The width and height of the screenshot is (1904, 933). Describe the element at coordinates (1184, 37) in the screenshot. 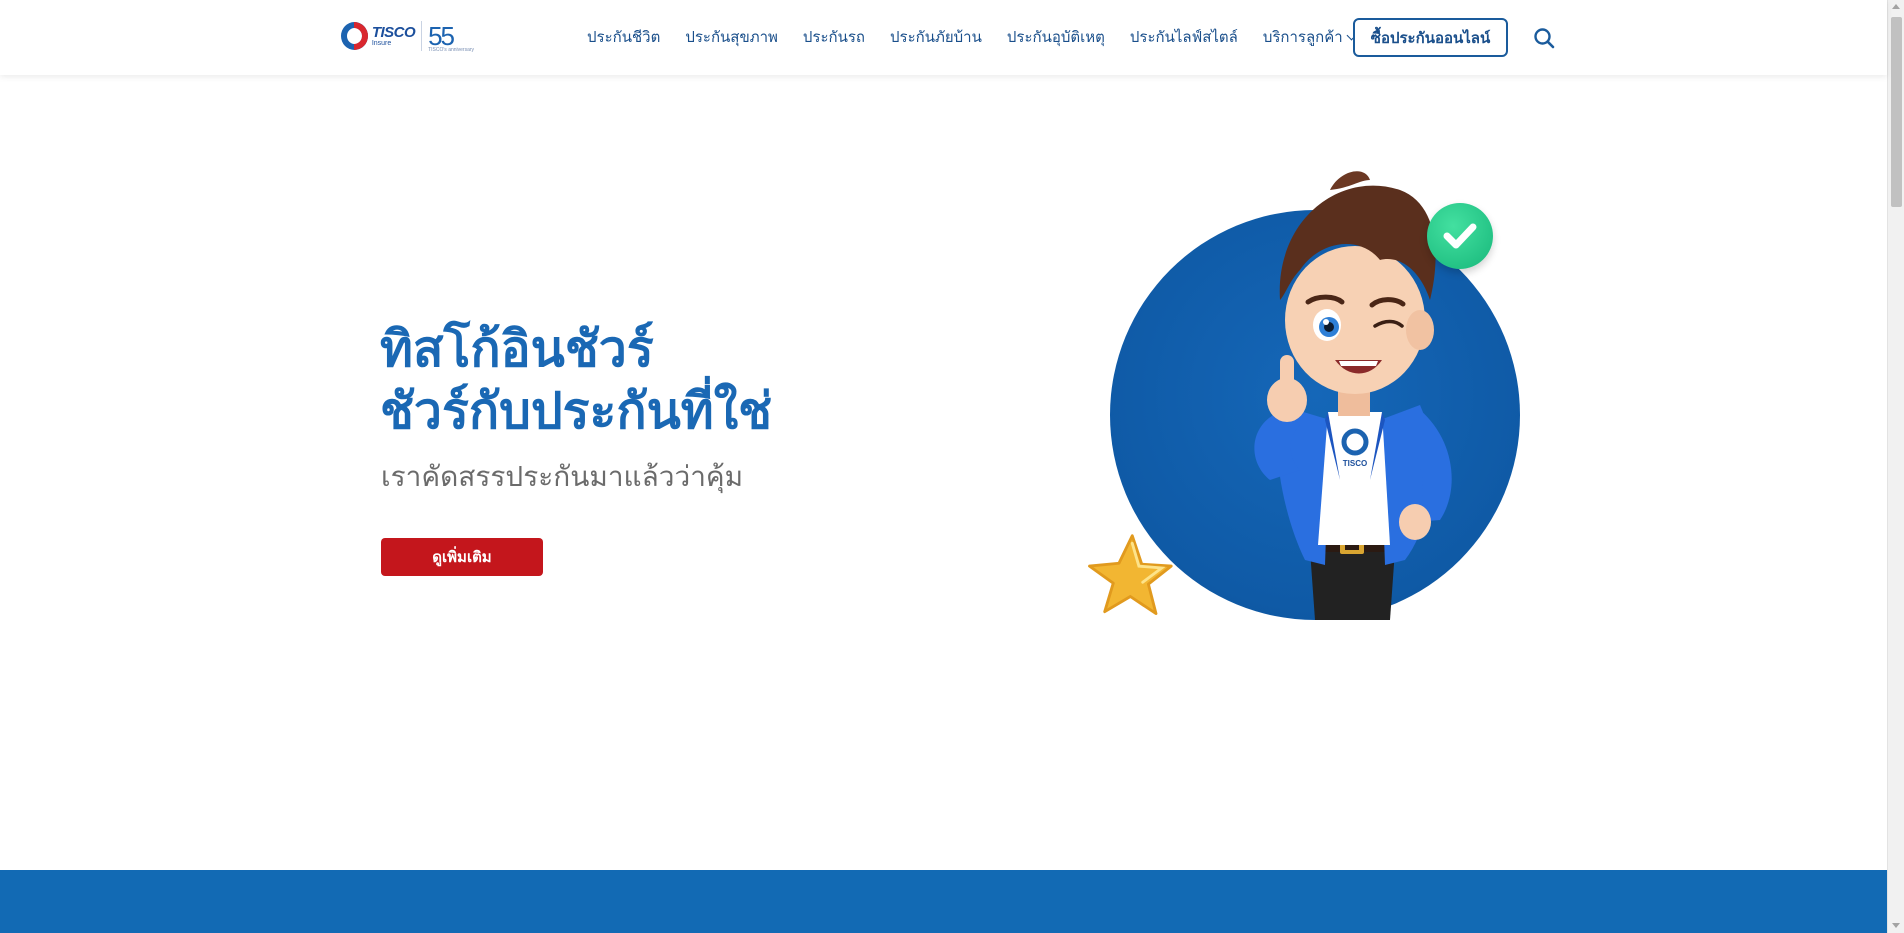

I see `nav-item-lifestyle-insurance: ประกันไลฟ์สไตล์` at that location.